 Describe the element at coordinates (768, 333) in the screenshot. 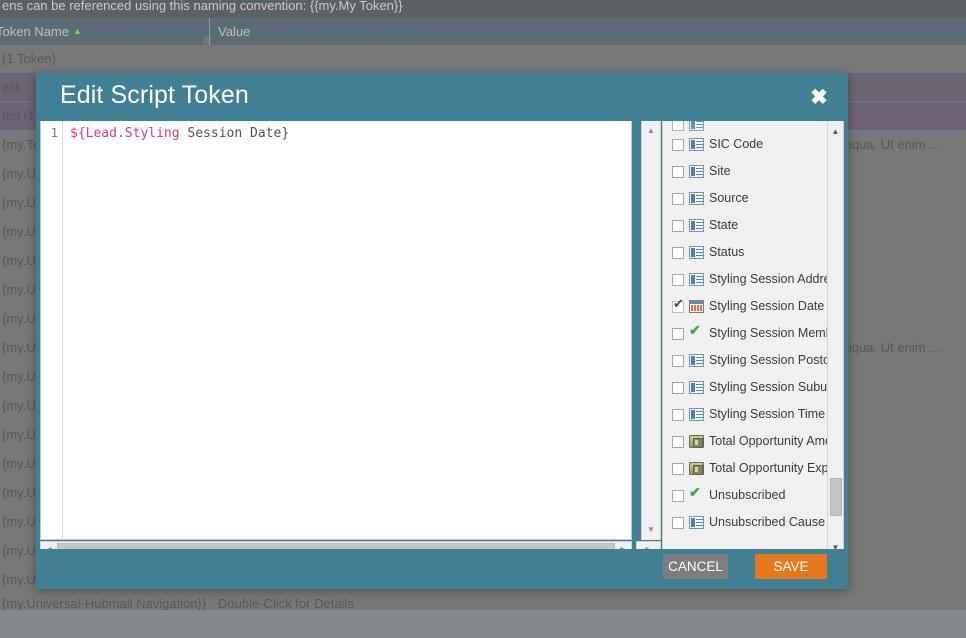

I see `field-label: Styling Session Member` at that location.